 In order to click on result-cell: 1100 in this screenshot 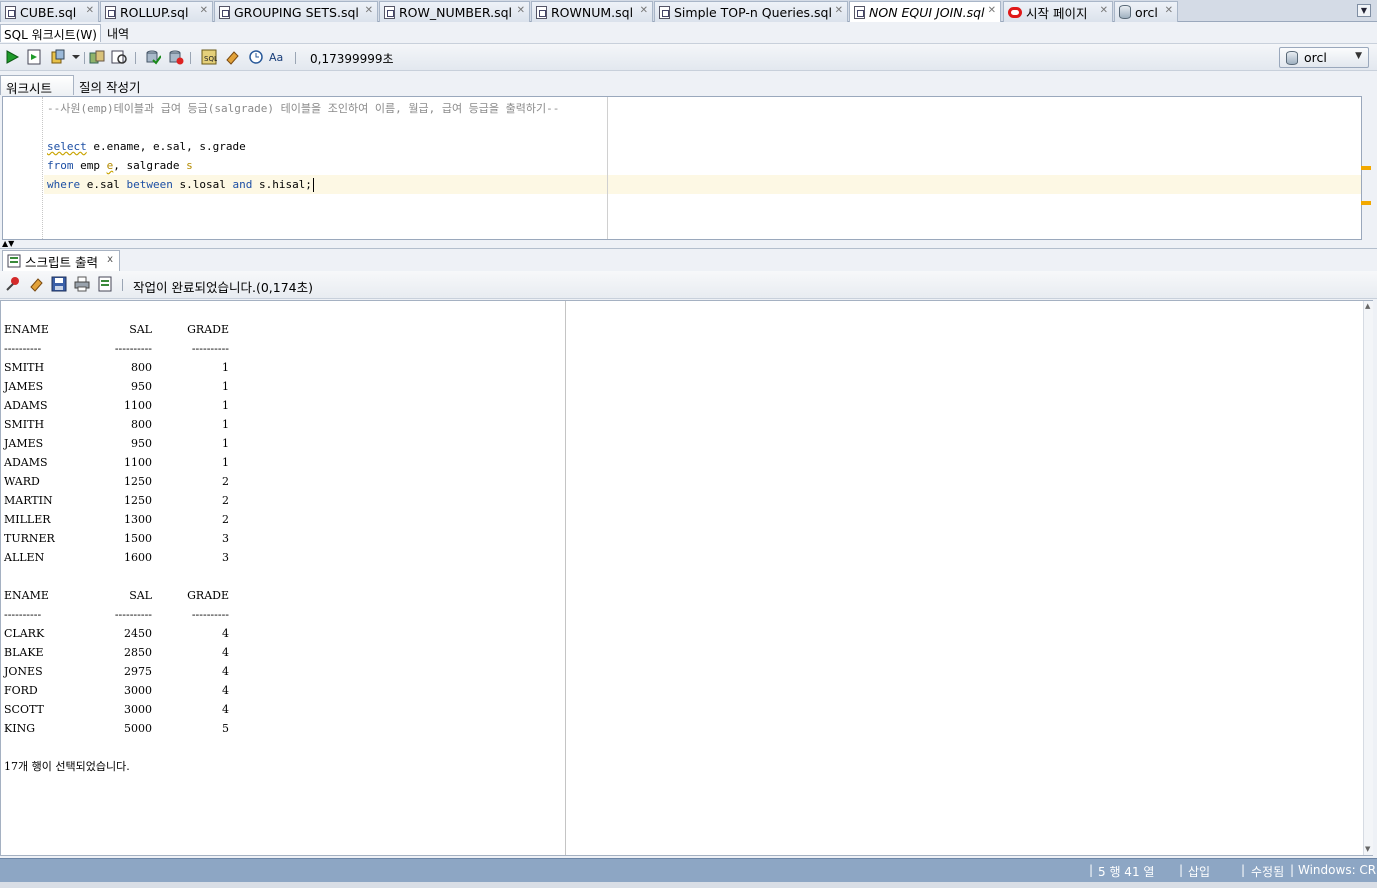, I will do `click(138, 462)`.